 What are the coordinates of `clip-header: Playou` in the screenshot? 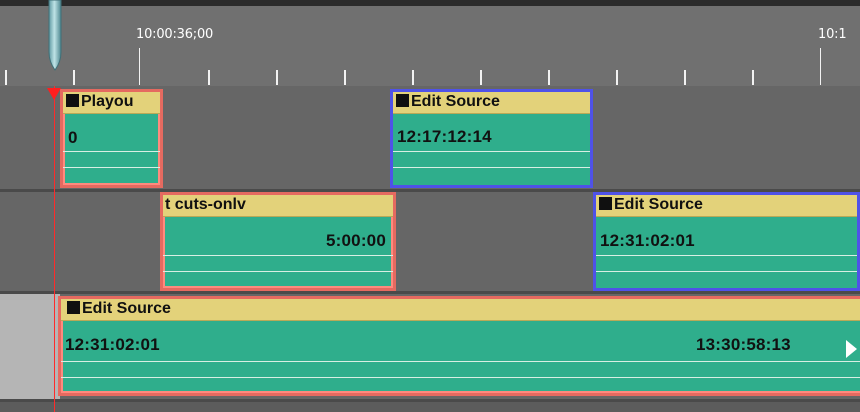 It's located at (111, 103).